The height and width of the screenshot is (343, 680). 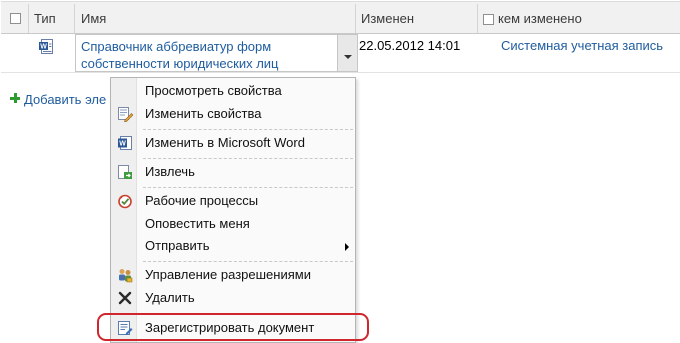 What do you see at coordinates (488, 19) in the screenshot?
I see `modified-by-filter-checkbox` at bounding box center [488, 19].